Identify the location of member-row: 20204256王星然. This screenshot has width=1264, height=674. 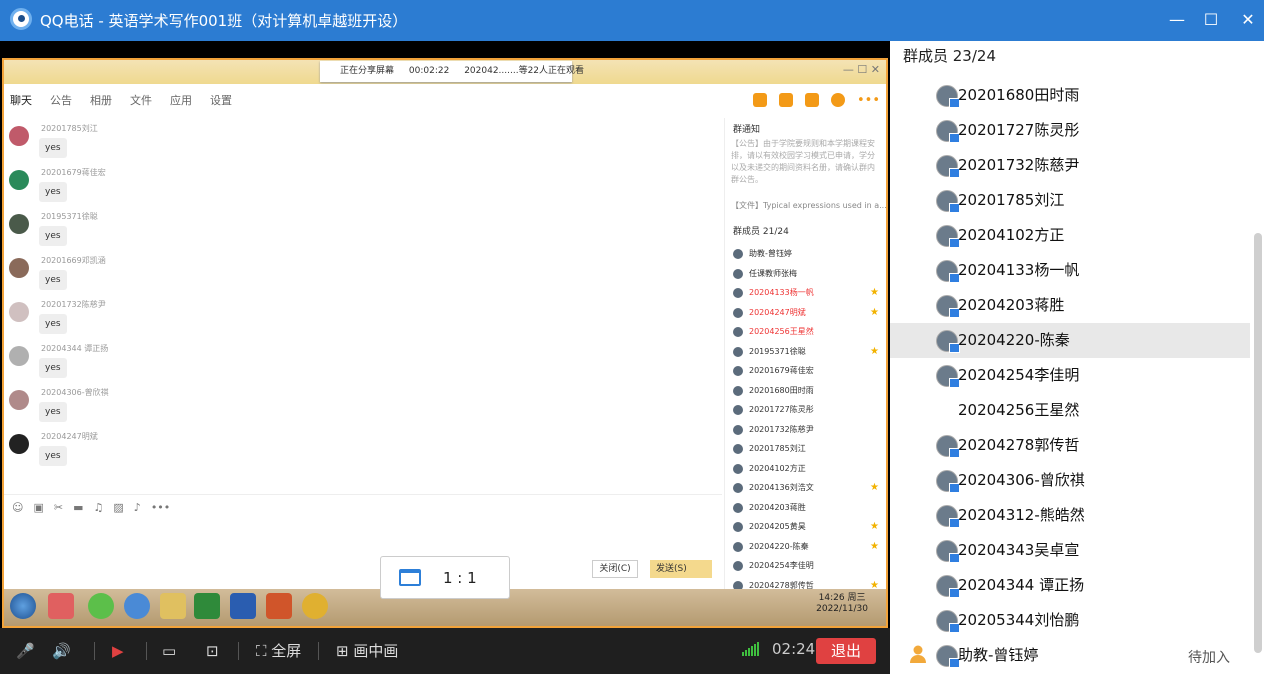
(1070, 410).